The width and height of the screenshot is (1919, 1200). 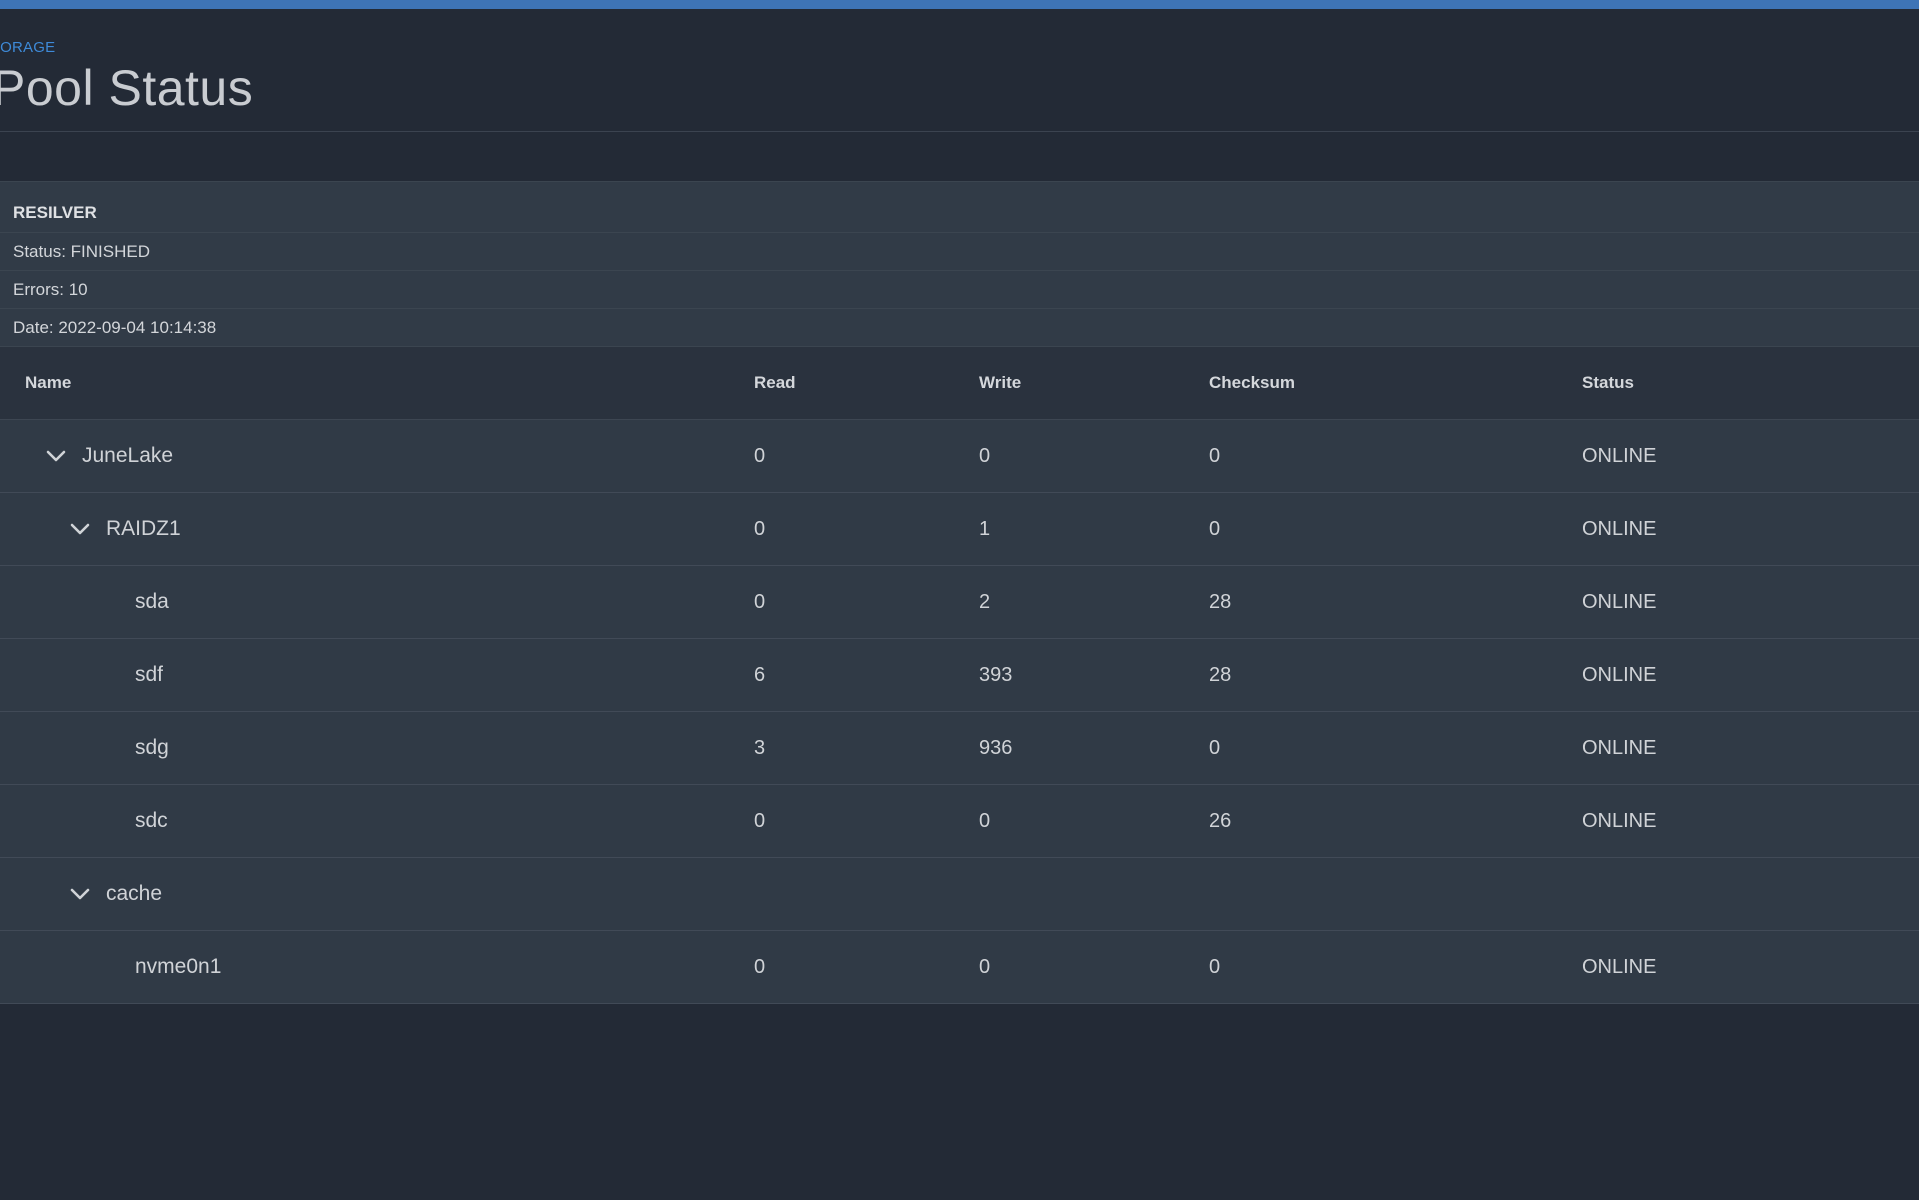 What do you see at coordinates (985, 529) in the screenshot?
I see `row-write: 1` at bounding box center [985, 529].